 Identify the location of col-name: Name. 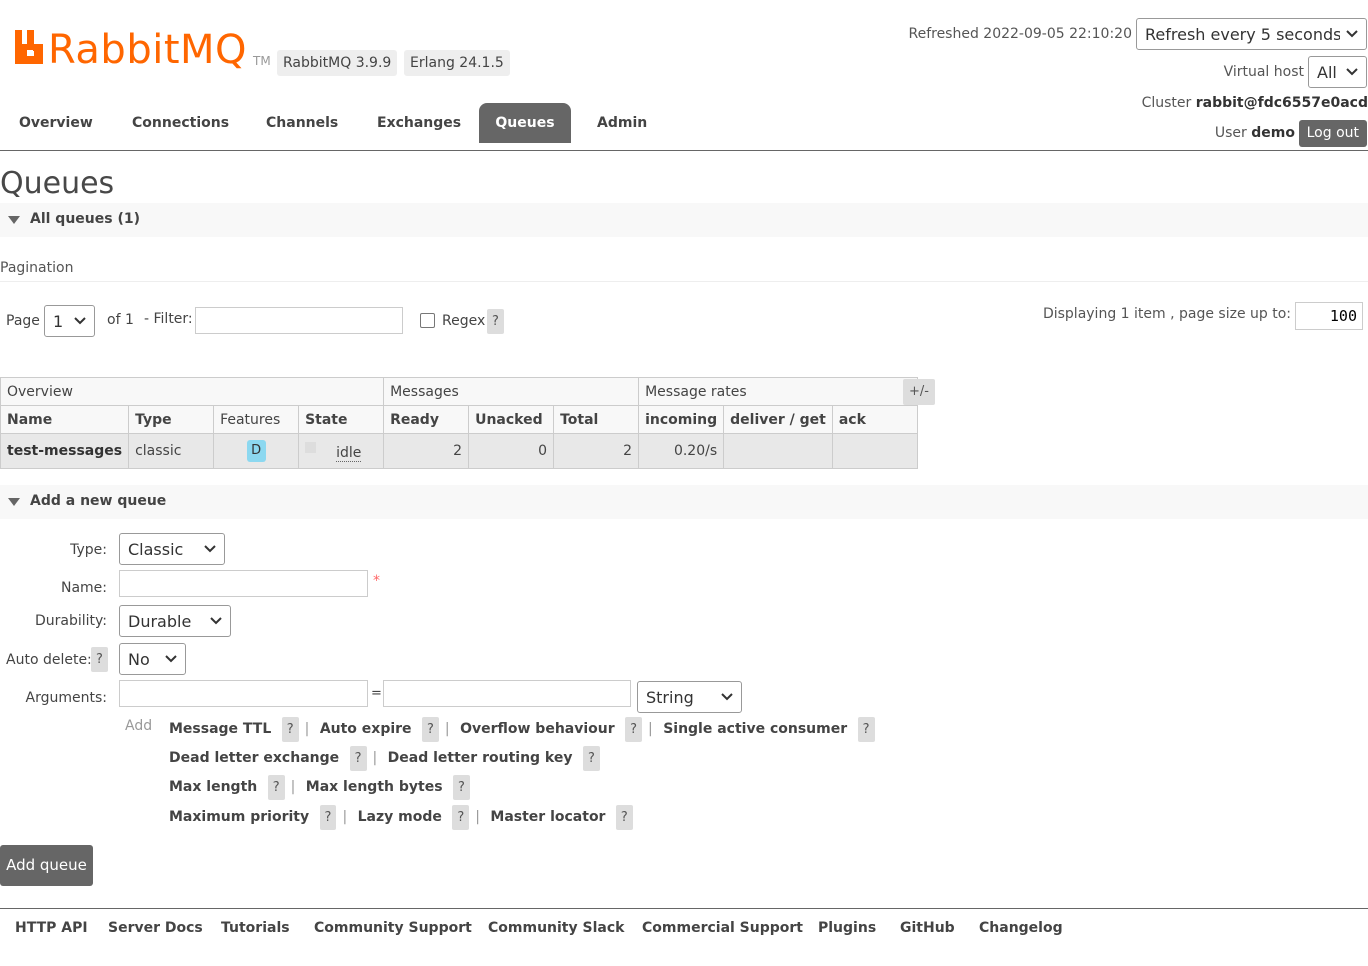
(65, 419).